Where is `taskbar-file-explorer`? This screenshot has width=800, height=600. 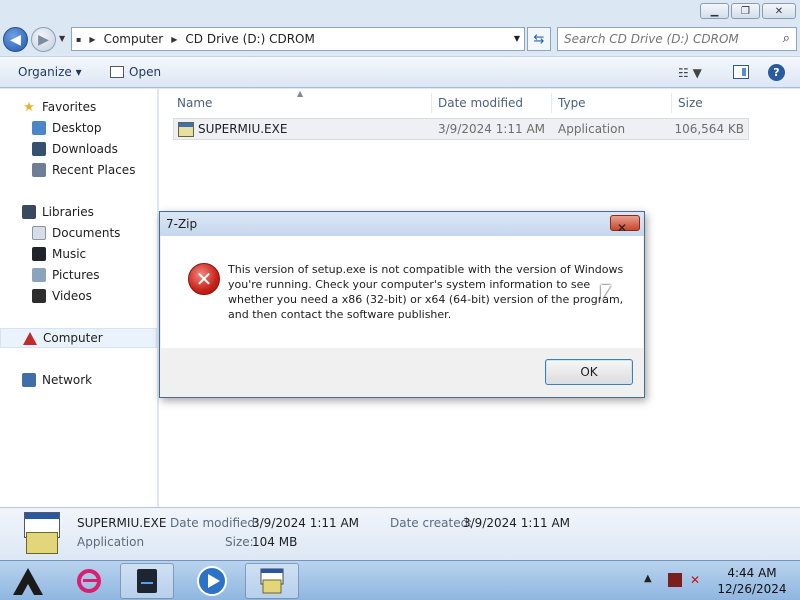
taskbar-file-explorer is located at coordinates (147, 581).